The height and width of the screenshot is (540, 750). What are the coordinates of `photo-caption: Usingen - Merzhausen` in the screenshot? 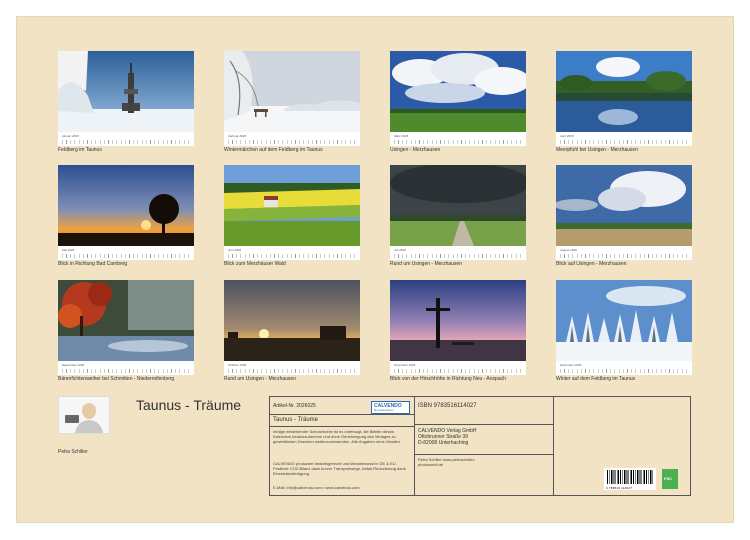 It's located at (415, 150).